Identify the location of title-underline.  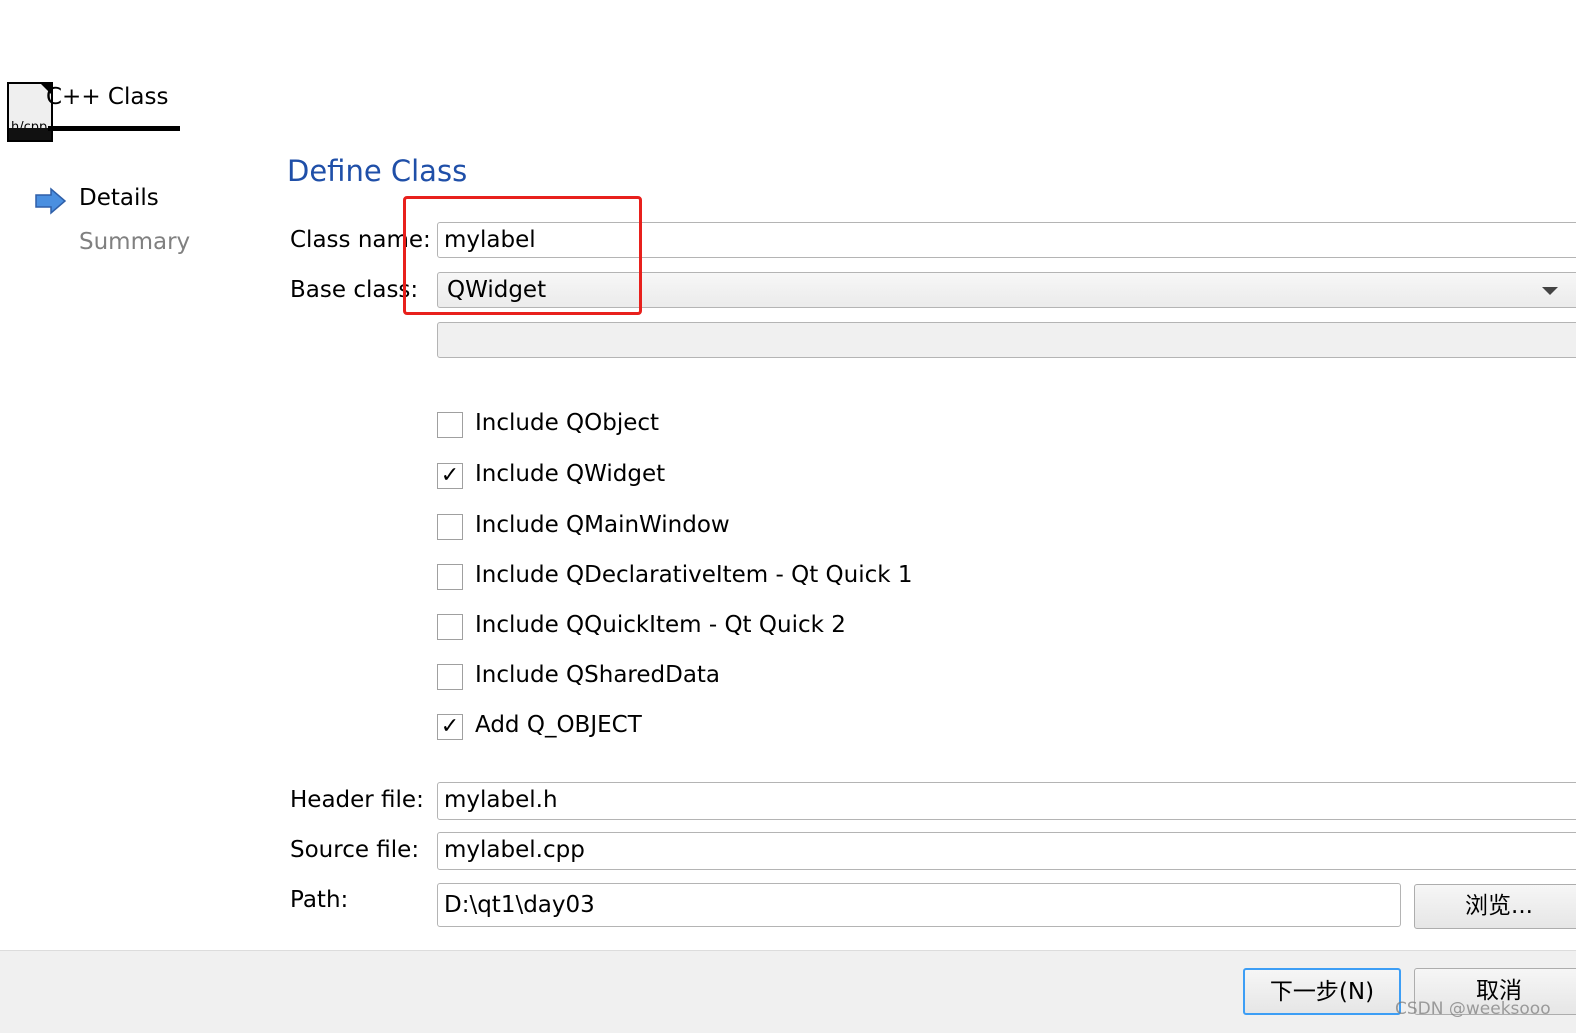
(114, 128).